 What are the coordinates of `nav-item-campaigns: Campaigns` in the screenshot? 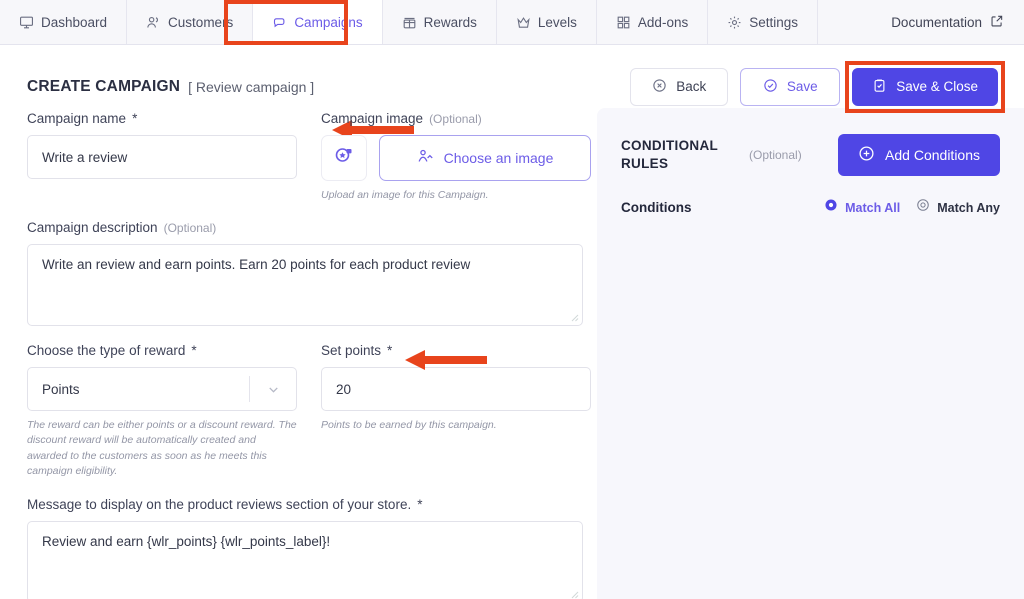 It's located at (318, 22).